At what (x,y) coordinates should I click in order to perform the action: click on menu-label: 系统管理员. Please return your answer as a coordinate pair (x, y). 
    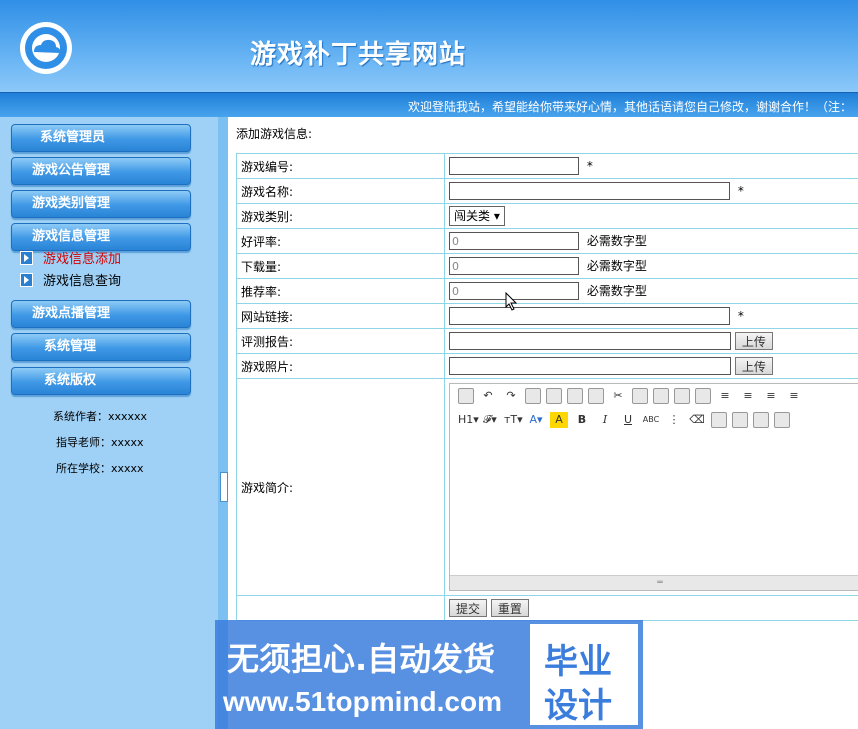
    Looking at the image, I should click on (73, 137).